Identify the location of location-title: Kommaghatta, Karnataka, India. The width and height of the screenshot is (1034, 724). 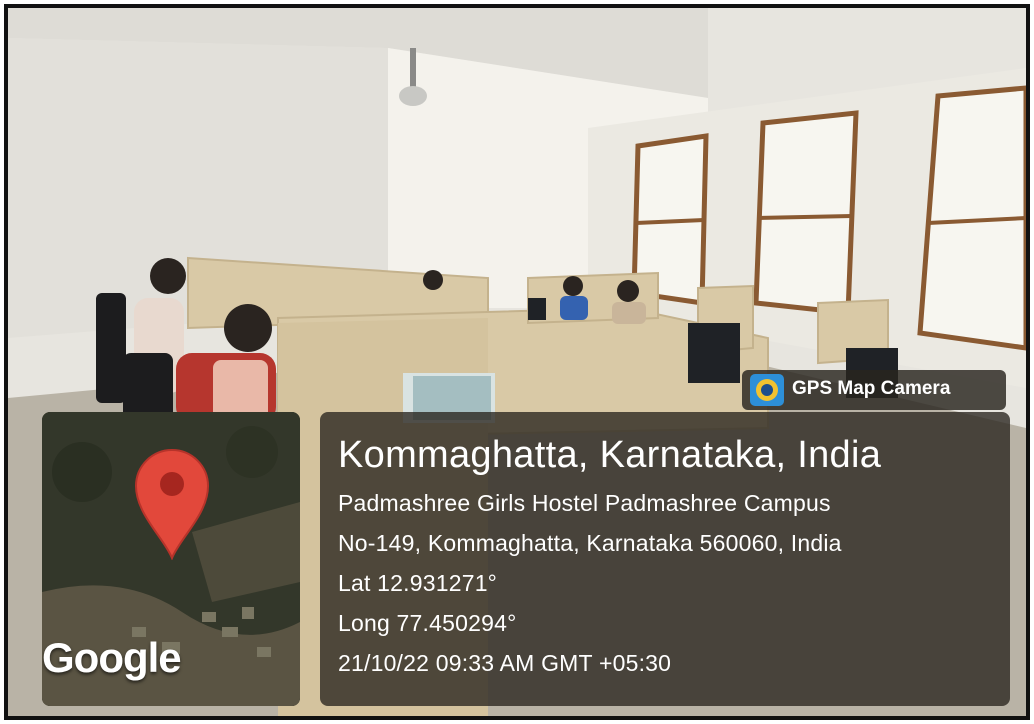
(610, 455).